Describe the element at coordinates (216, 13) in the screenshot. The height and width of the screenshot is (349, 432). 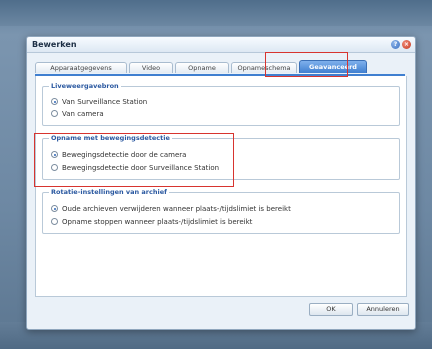
I see `backdrop-top` at that location.